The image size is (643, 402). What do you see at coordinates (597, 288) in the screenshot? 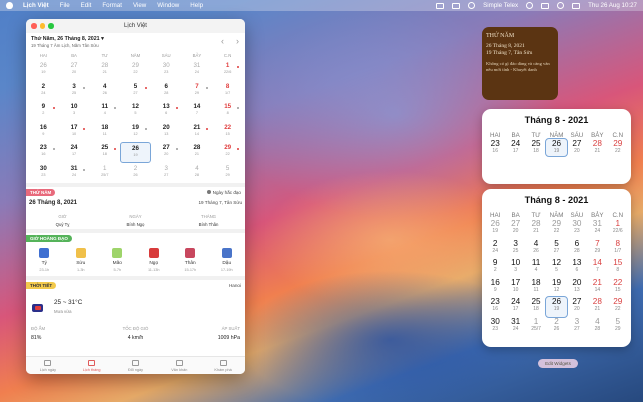
I see `widget-day-cell: 21 14` at bounding box center [597, 288].